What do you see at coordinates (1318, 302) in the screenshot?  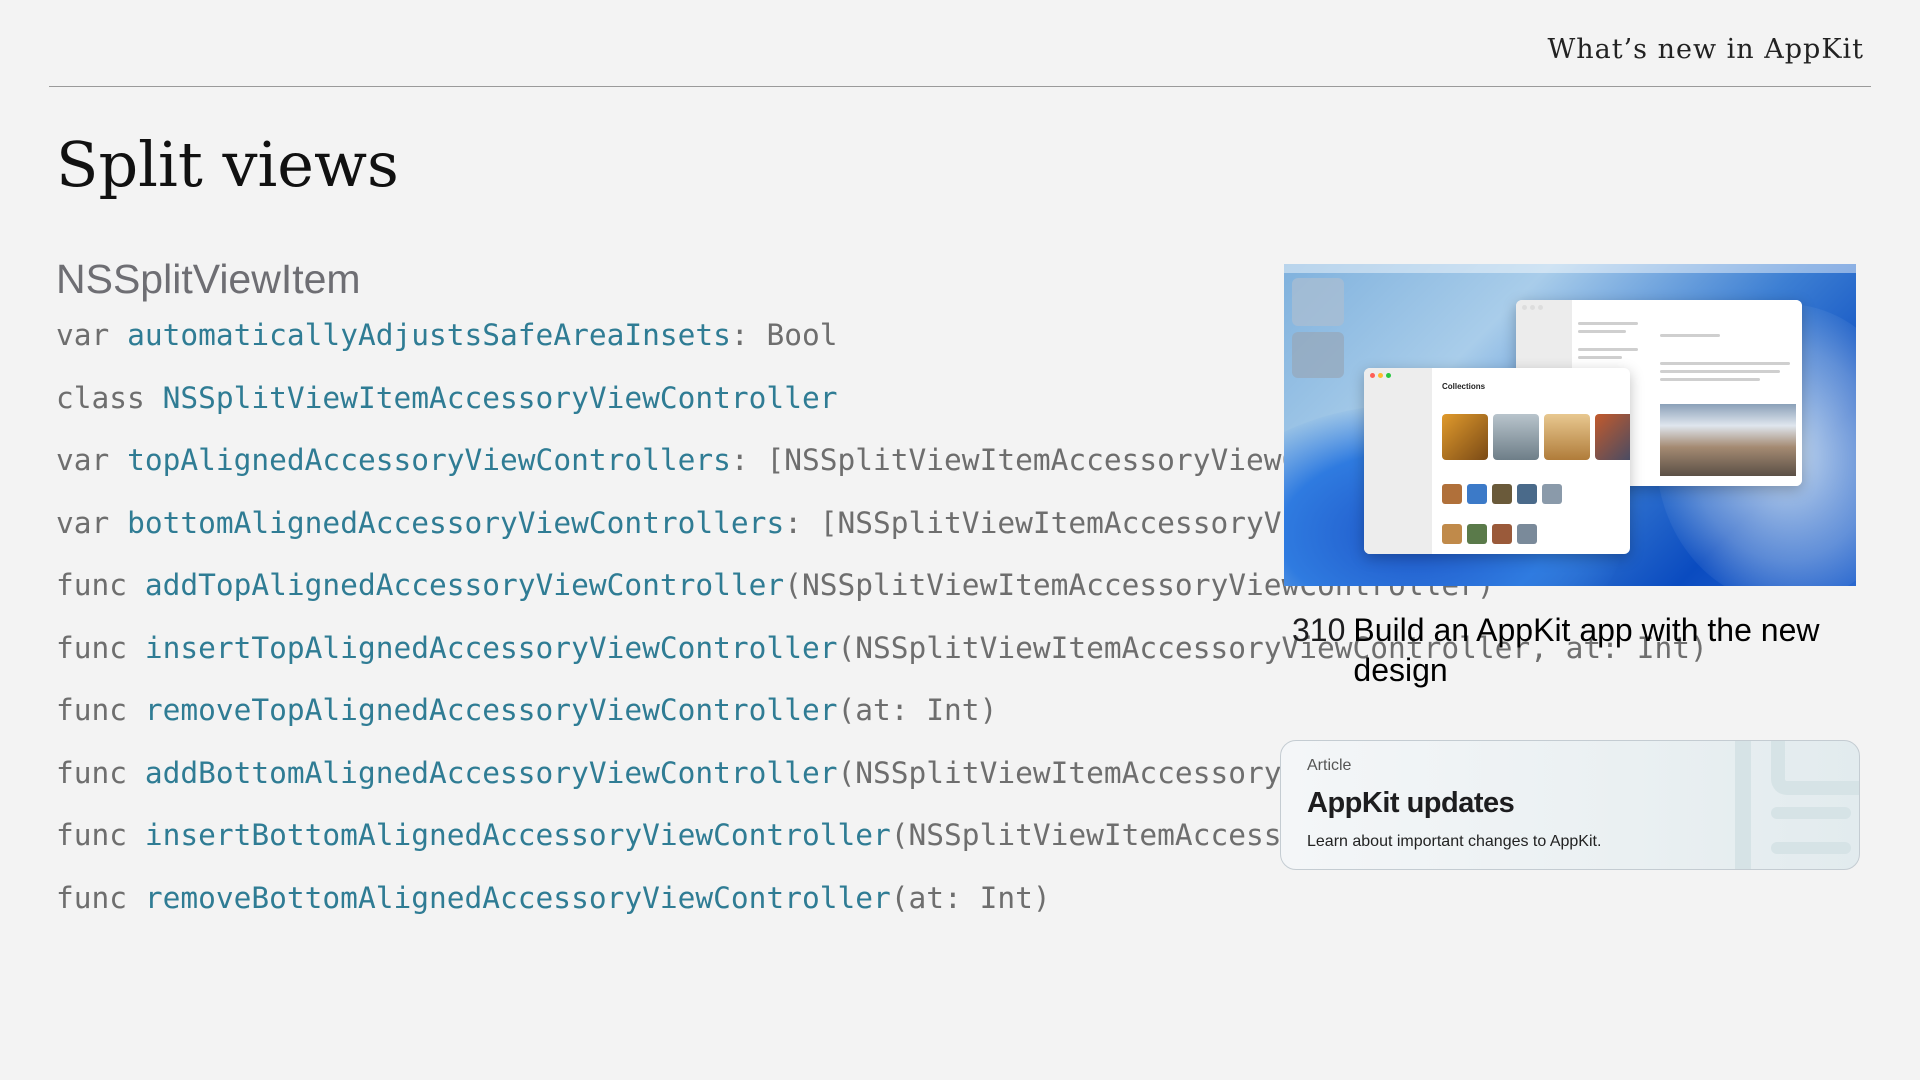 I see `weather-widget` at bounding box center [1318, 302].